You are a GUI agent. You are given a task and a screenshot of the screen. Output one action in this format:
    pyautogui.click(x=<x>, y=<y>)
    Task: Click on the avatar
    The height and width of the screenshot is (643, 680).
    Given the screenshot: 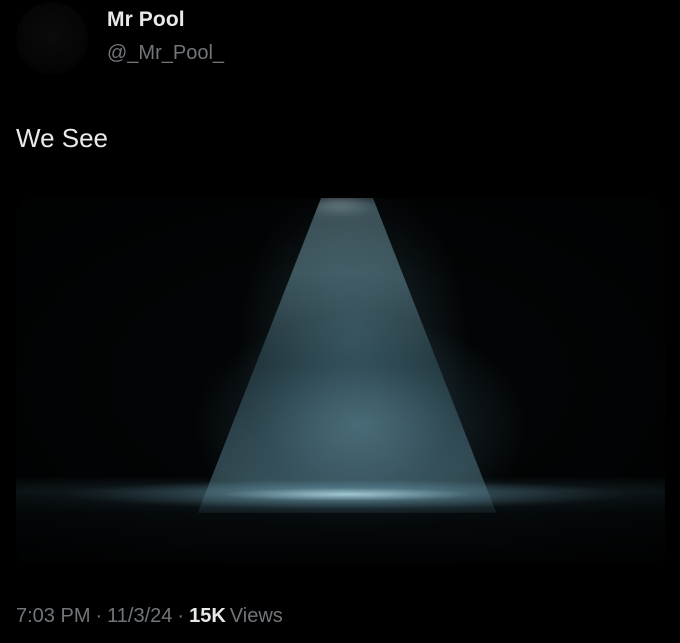 What is the action you would take?
    pyautogui.click(x=52, y=38)
    